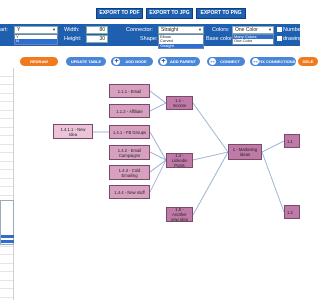 The image size is (320, 300). What do you see at coordinates (129, 152) in the screenshot?
I see `mindmap-node-1-4-2: 1.4.2 - Email Campaigns` at bounding box center [129, 152].